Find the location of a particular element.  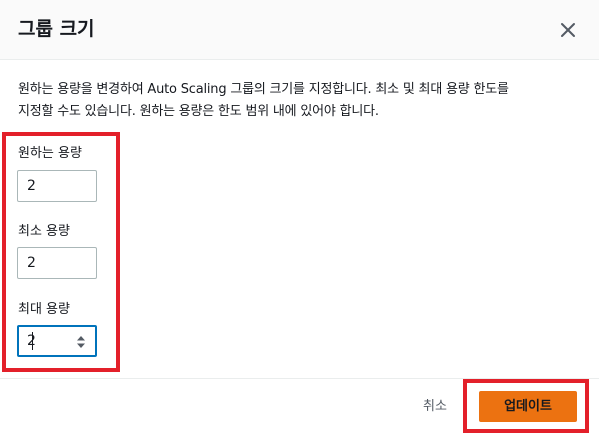

description-line-2: 지정할 수도 있습니다. 원하는 용량은 한도 범위 내에 있어야 합니다. is located at coordinates (198, 111).